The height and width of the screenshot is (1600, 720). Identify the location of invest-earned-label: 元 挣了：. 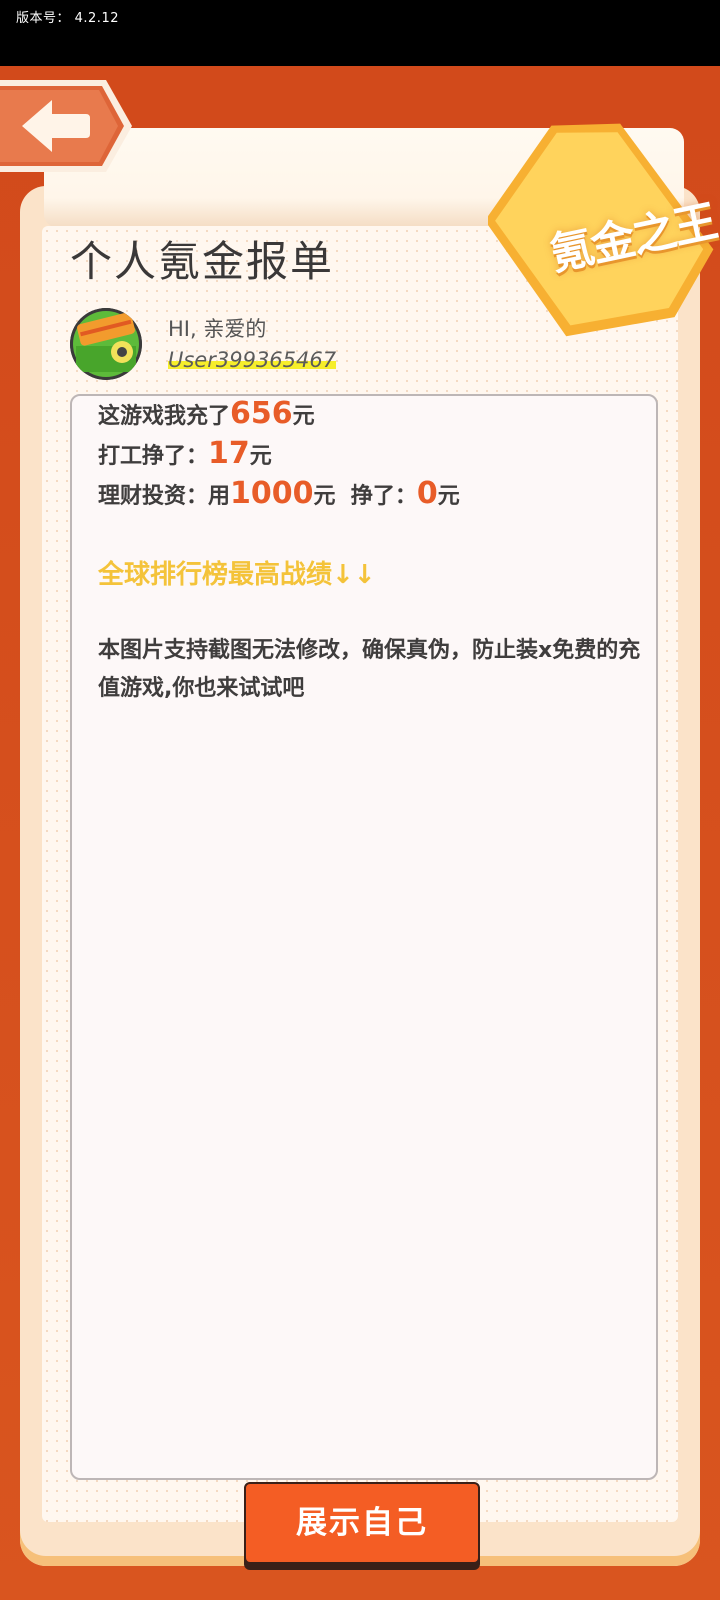
(365, 496).